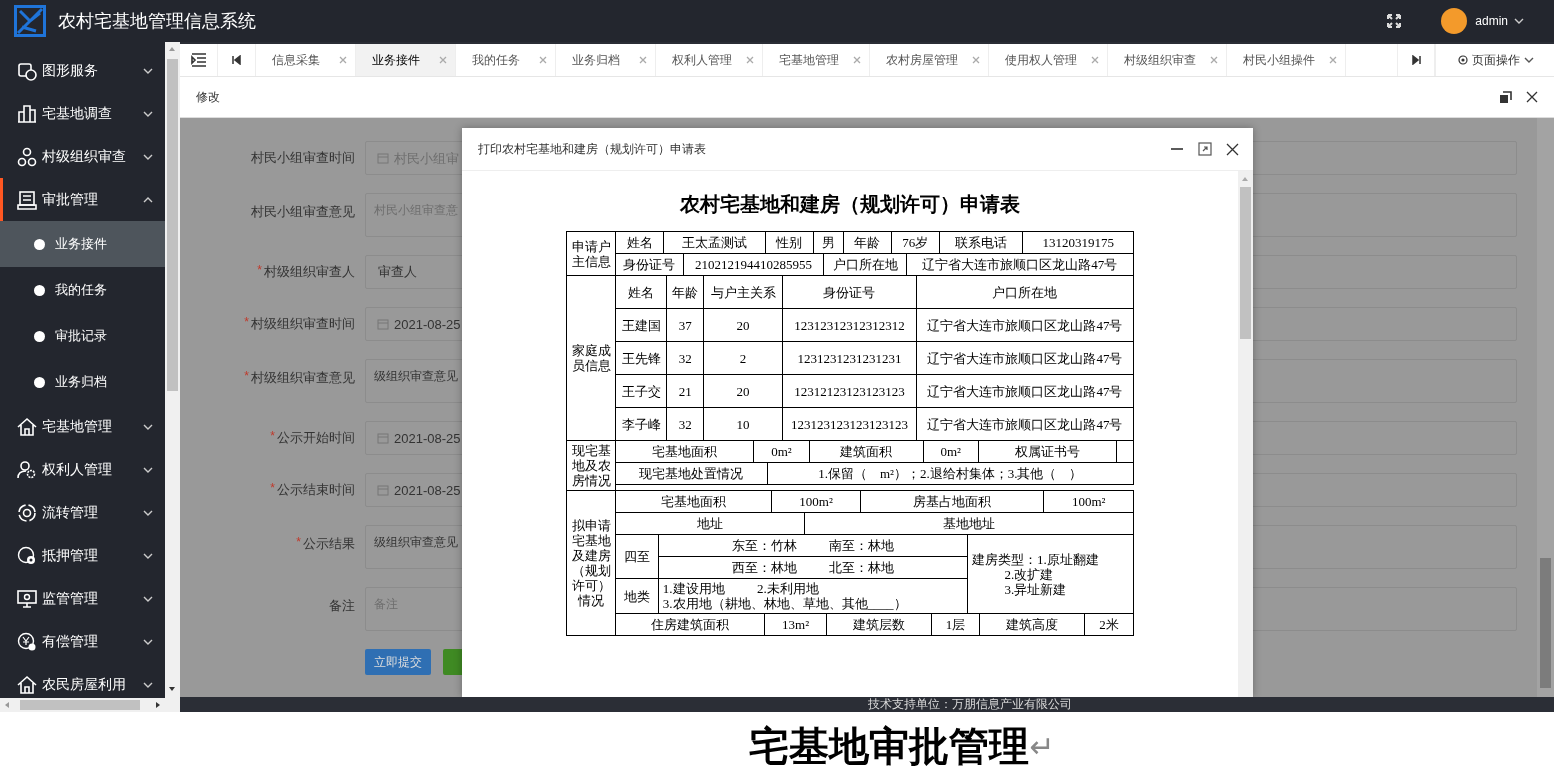 The width and height of the screenshot is (1554, 780). I want to click on sidebar-item: 权利人管理, so click(82, 469).